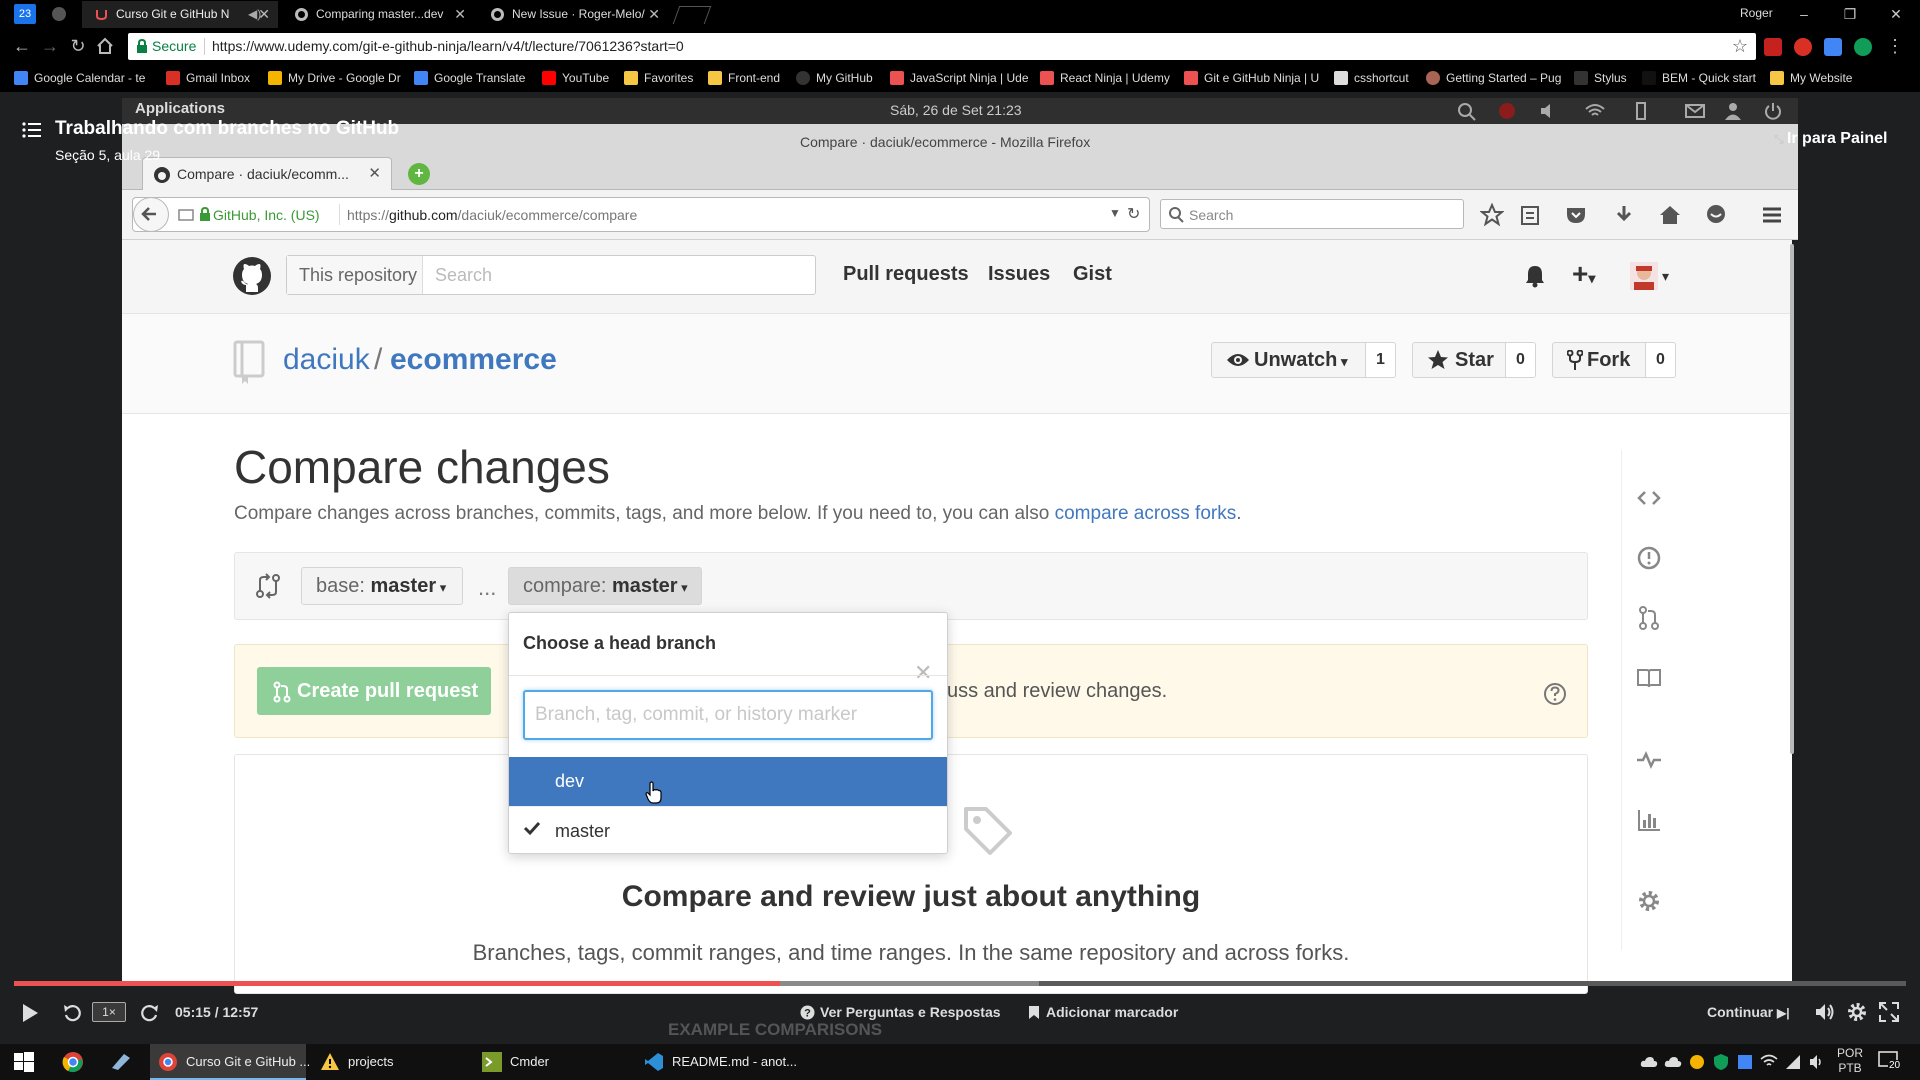 The width and height of the screenshot is (1920, 1080). I want to click on chrome-tab-comparing: Comparing master...dev ✕, so click(378, 14).